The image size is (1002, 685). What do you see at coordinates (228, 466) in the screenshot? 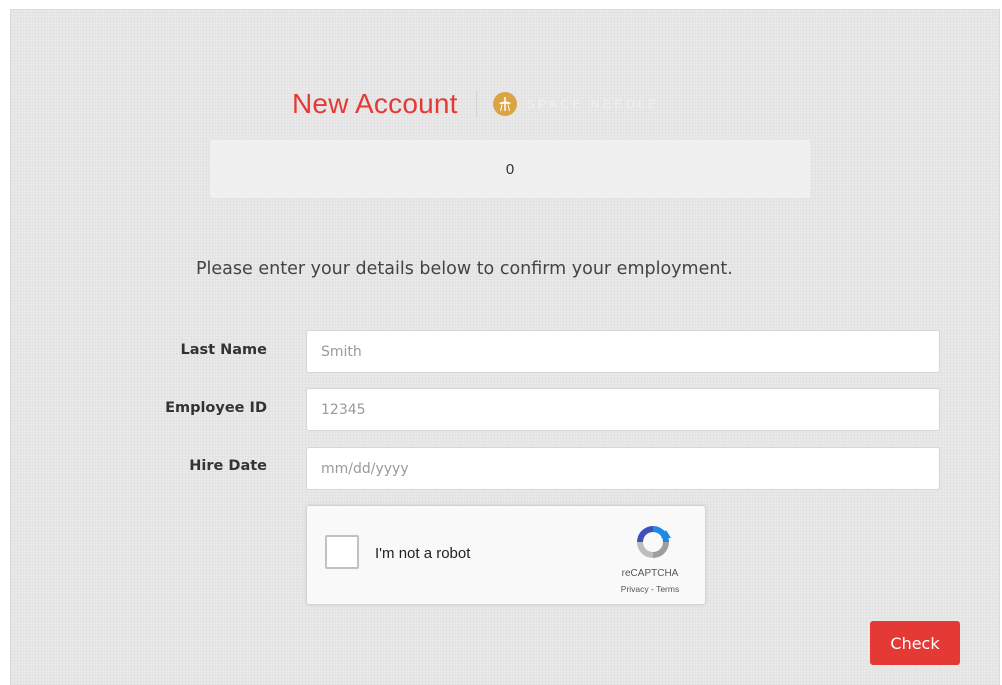
I see `hire-date-label: Hire Date` at bounding box center [228, 466].